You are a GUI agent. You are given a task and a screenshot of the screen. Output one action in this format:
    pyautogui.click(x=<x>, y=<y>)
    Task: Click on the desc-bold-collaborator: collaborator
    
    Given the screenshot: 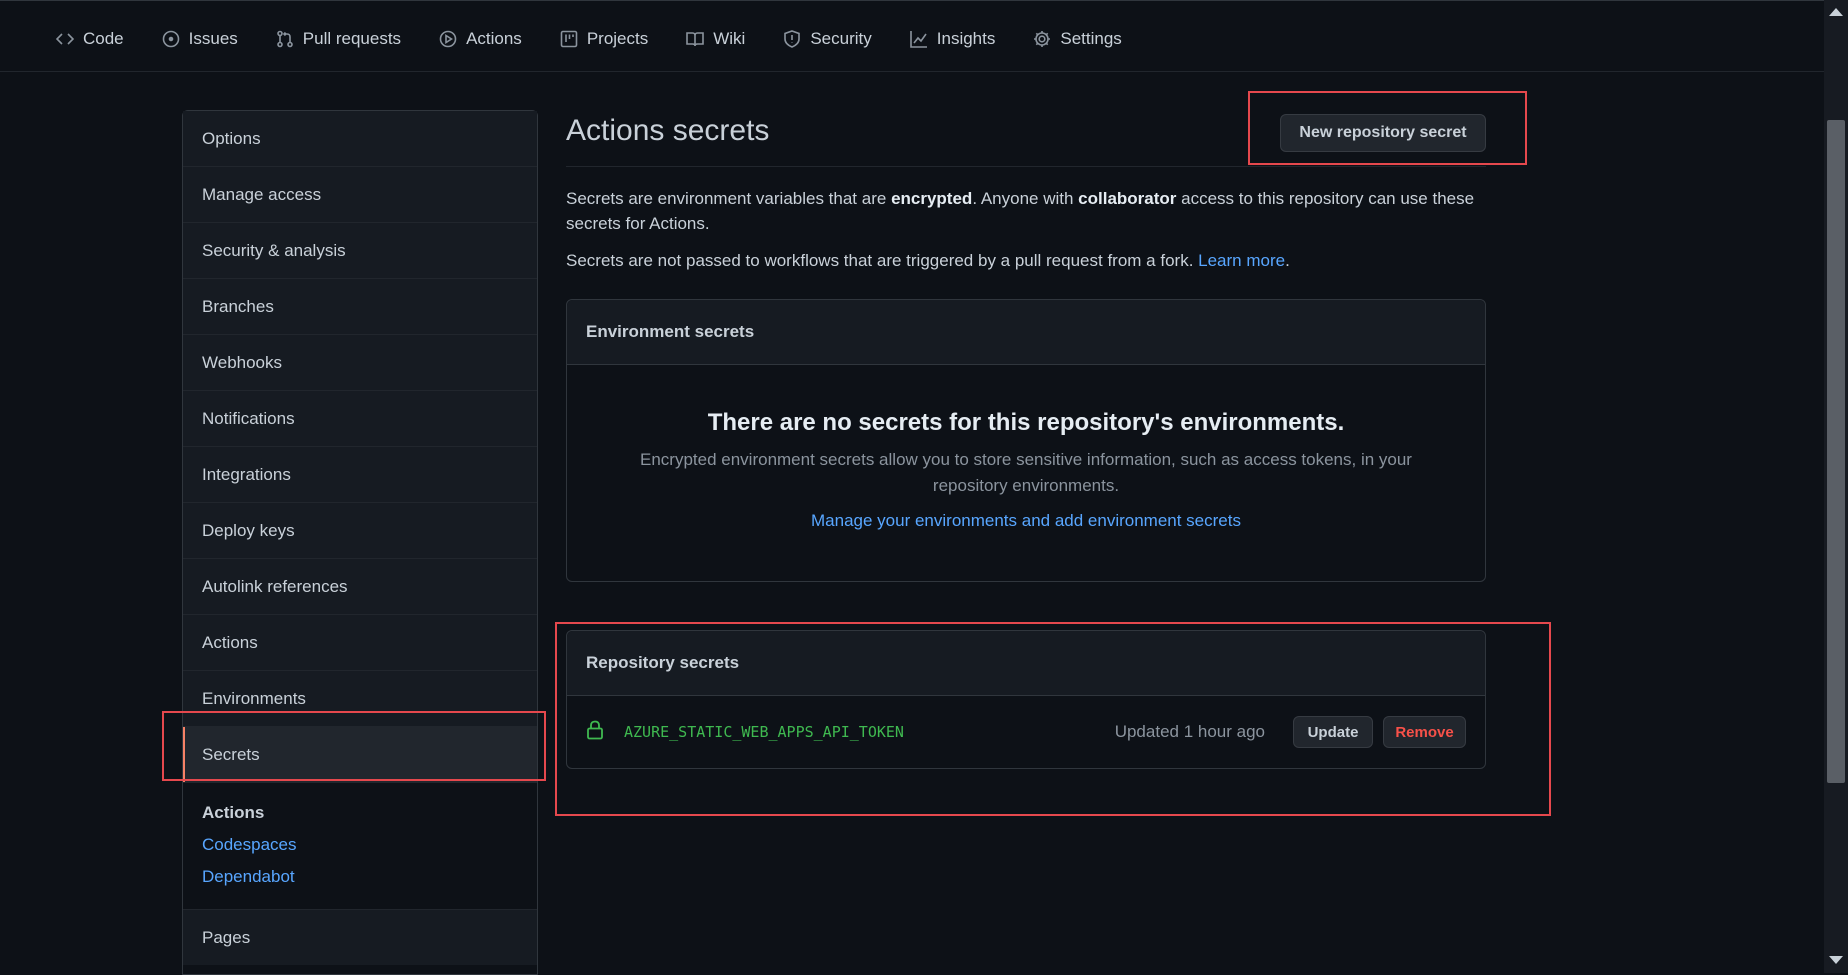 What is the action you would take?
    pyautogui.click(x=1127, y=198)
    